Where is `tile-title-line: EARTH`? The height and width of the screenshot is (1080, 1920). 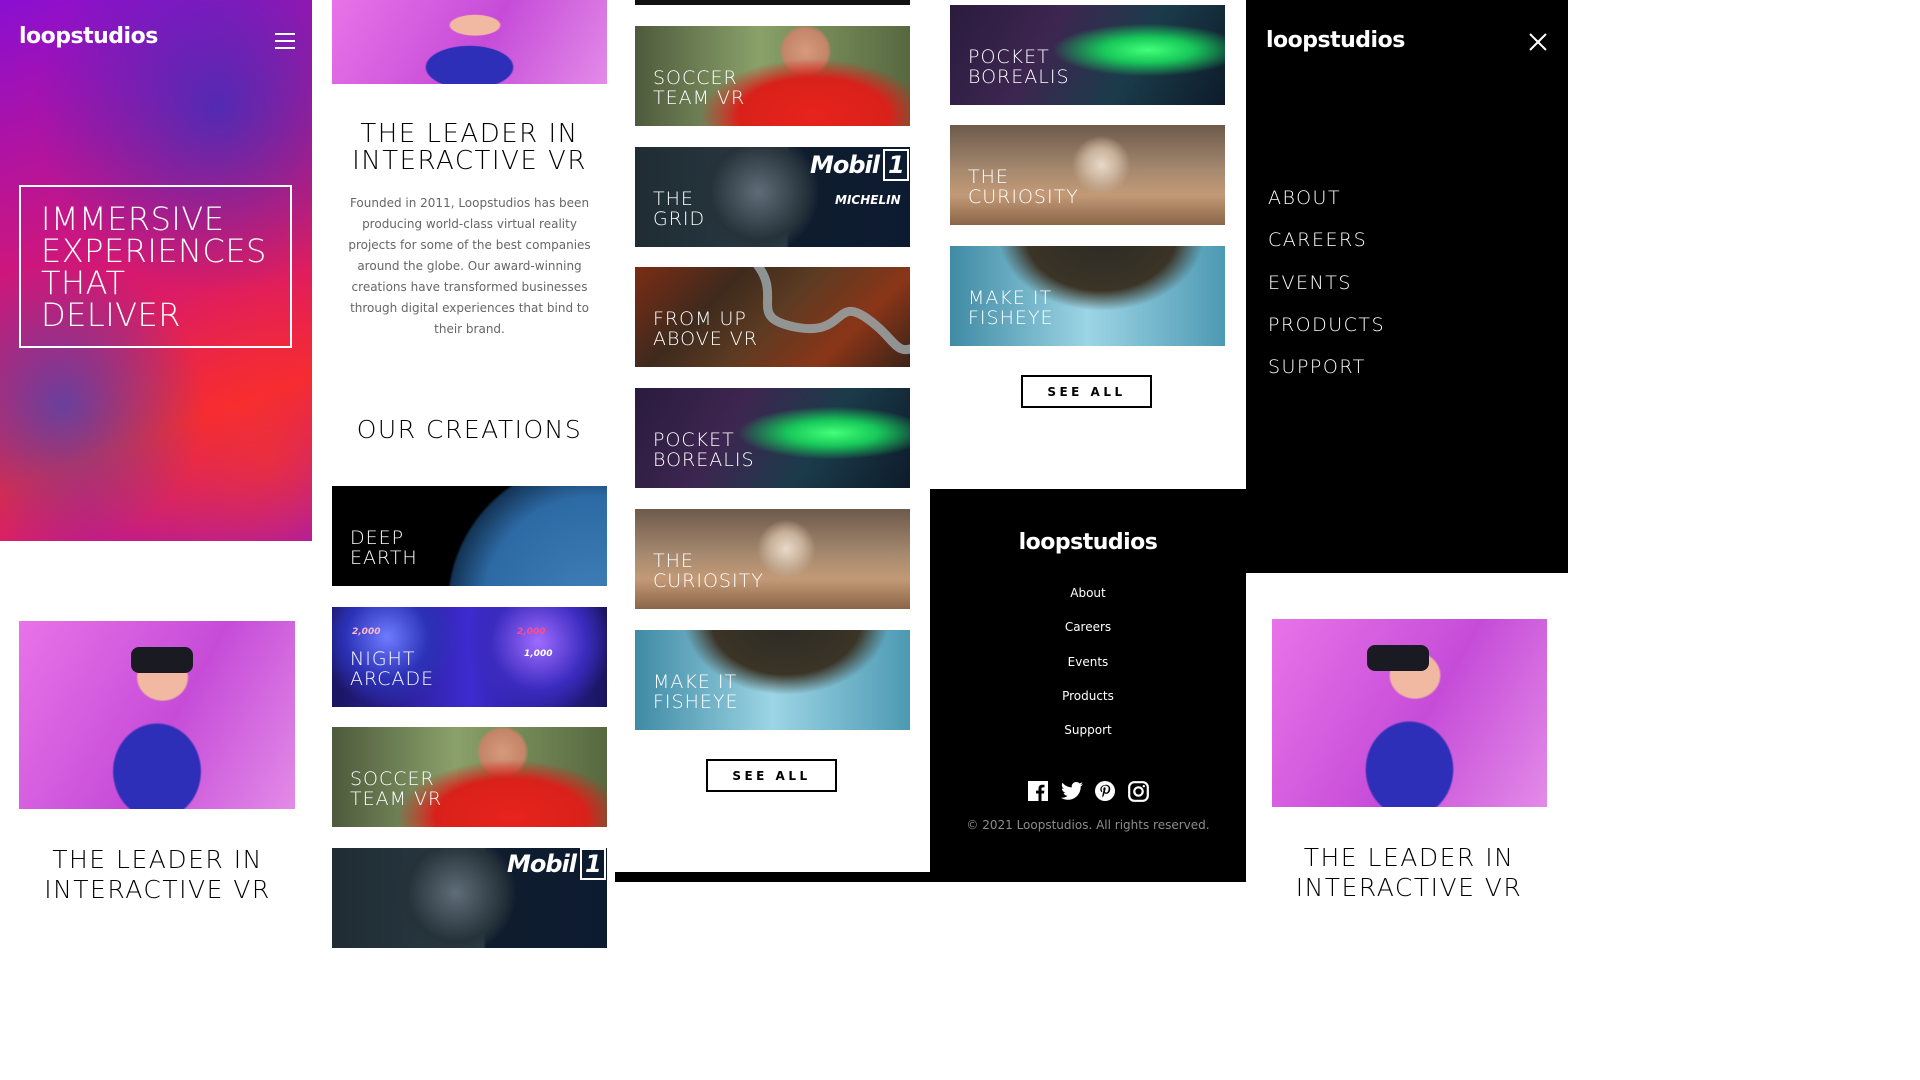 tile-title-line: EARTH is located at coordinates (384, 558).